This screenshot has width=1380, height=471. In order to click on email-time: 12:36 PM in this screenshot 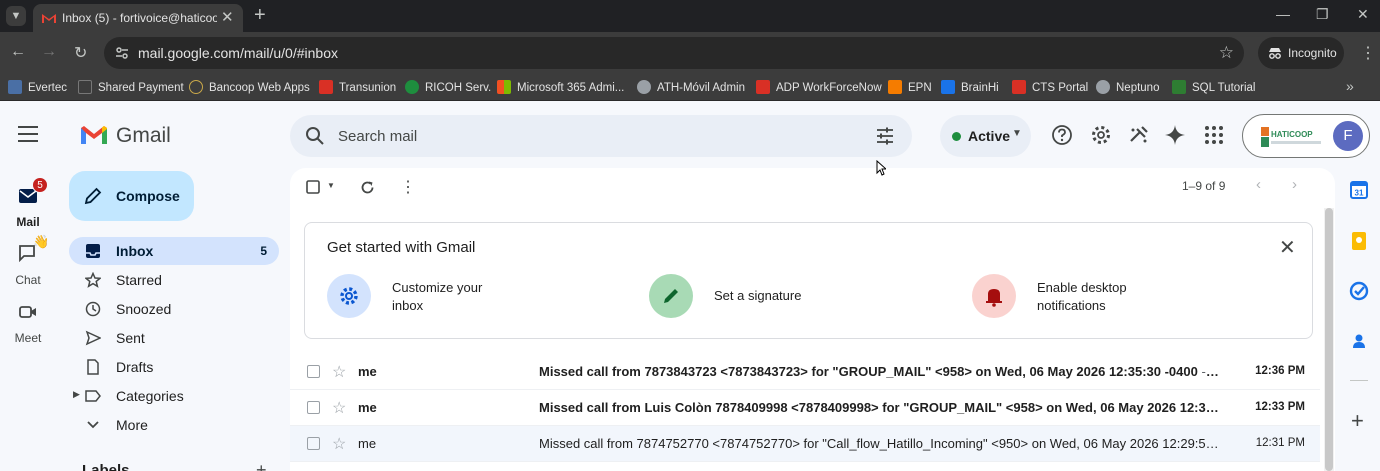, I will do `click(1280, 371)`.